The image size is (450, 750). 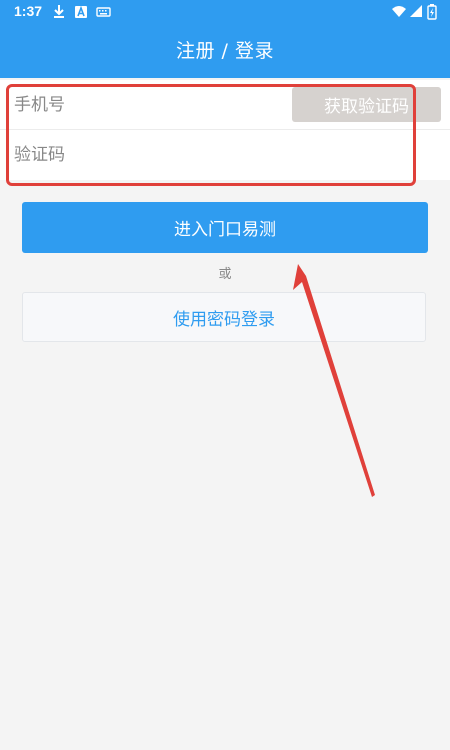 I want to click on code-row, so click(x=225, y=155).